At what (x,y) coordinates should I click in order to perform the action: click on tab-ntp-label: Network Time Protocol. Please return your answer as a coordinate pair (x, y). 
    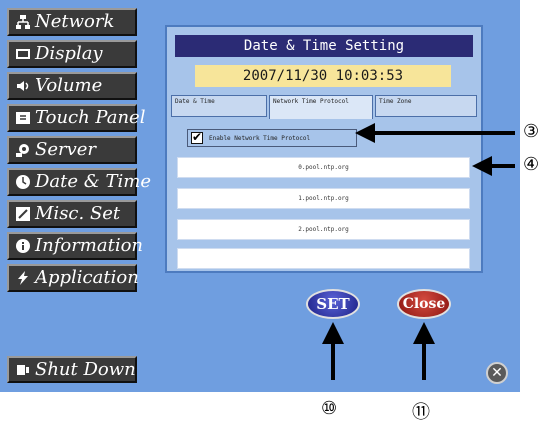
    Looking at the image, I should click on (311, 101).